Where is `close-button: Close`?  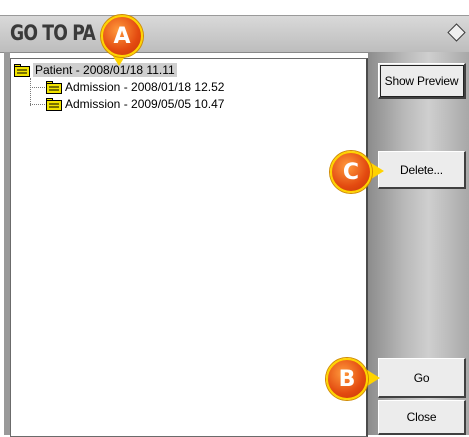
close-button: Close is located at coordinates (422, 417).